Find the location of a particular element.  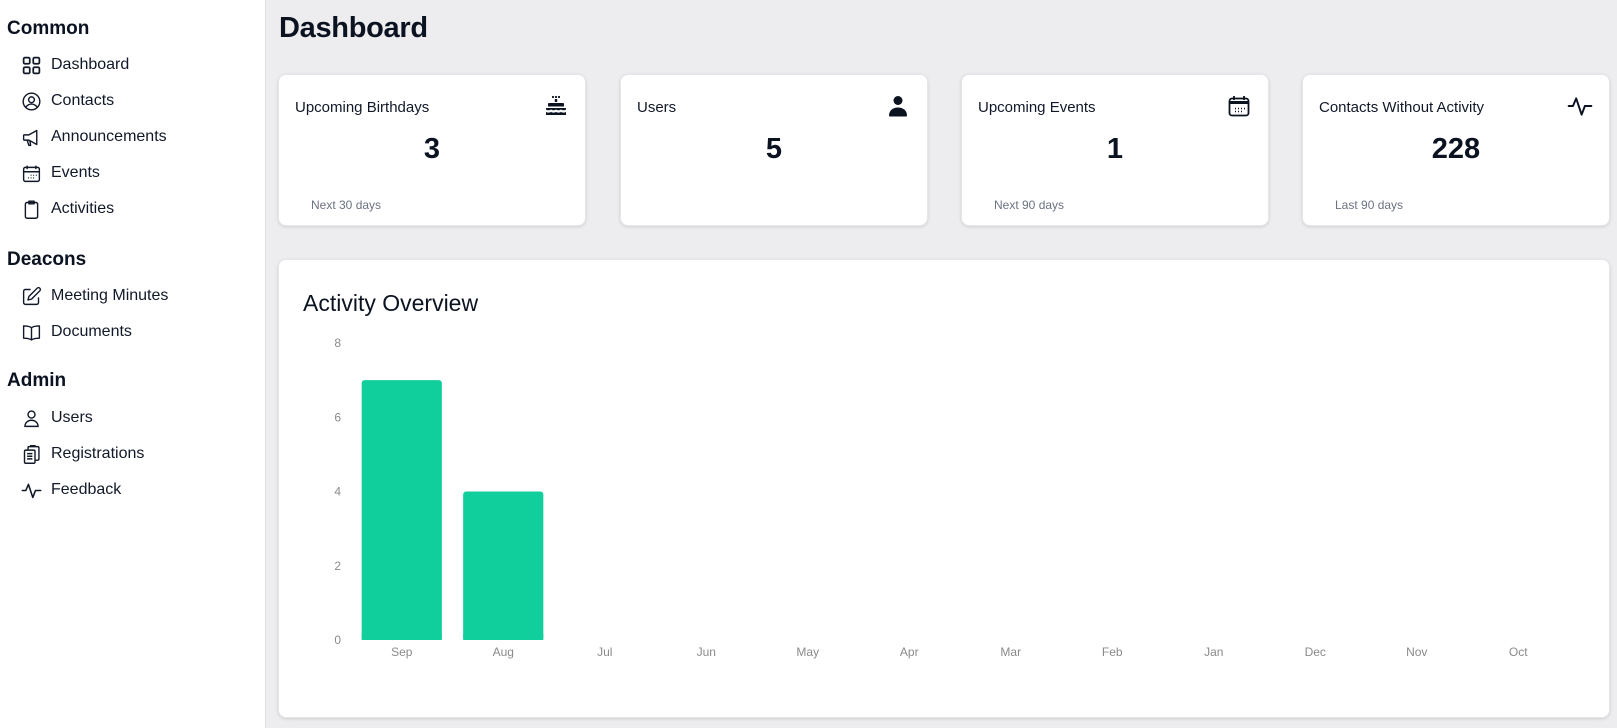

book-open-icon is located at coordinates (31, 332).